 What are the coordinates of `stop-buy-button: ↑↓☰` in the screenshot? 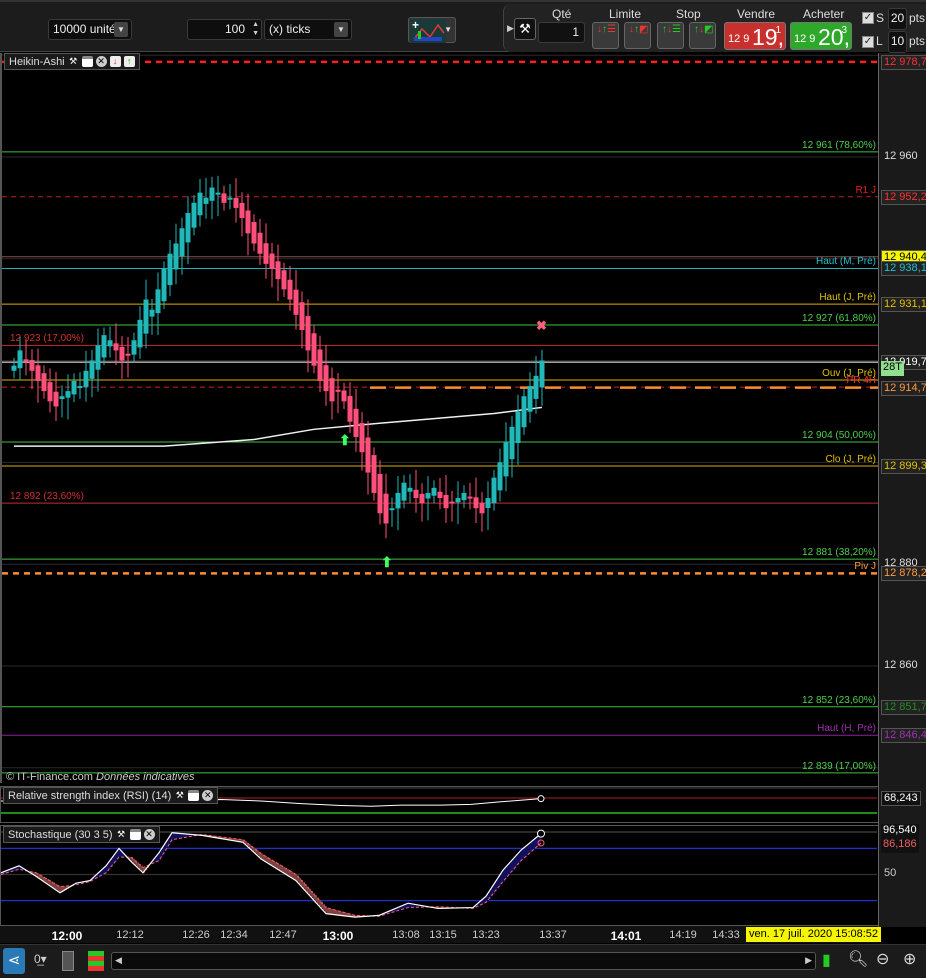 It's located at (670, 35).